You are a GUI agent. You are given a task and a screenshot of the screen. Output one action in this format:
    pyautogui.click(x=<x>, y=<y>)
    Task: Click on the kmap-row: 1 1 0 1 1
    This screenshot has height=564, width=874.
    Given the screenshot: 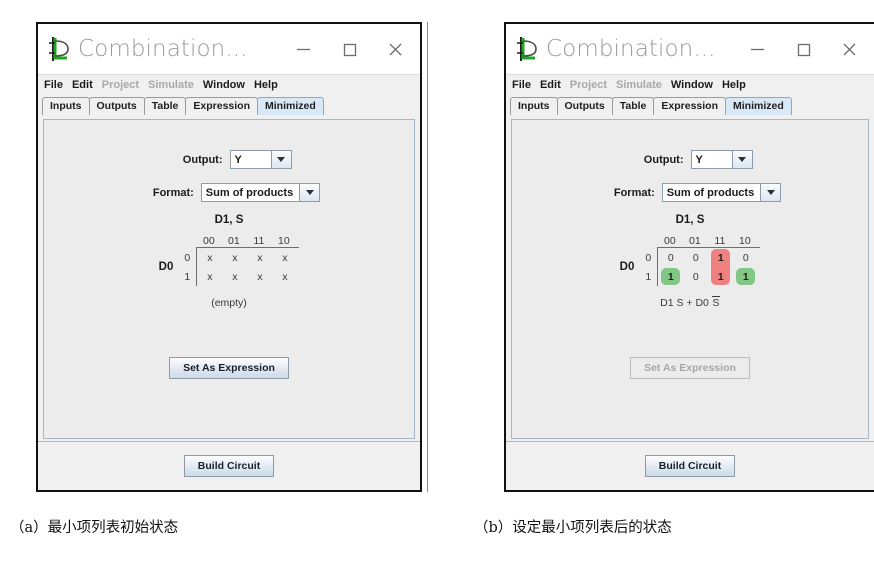 What is the action you would take?
    pyautogui.click(x=699, y=276)
    